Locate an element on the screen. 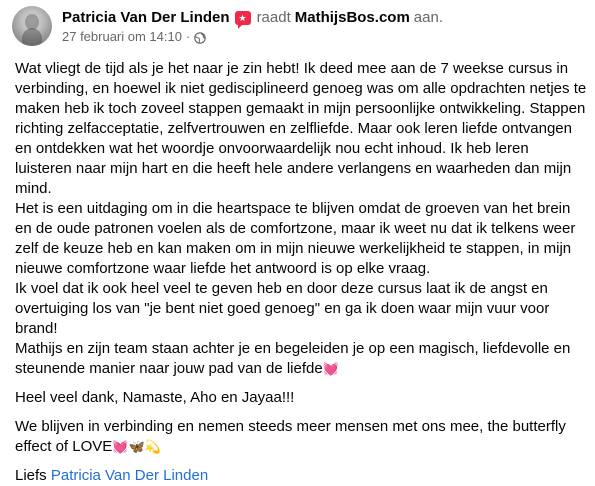  thanks-line: Heel veel dank, Namaste, Aho en Jayaa!!! is located at coordinates (155, 397).